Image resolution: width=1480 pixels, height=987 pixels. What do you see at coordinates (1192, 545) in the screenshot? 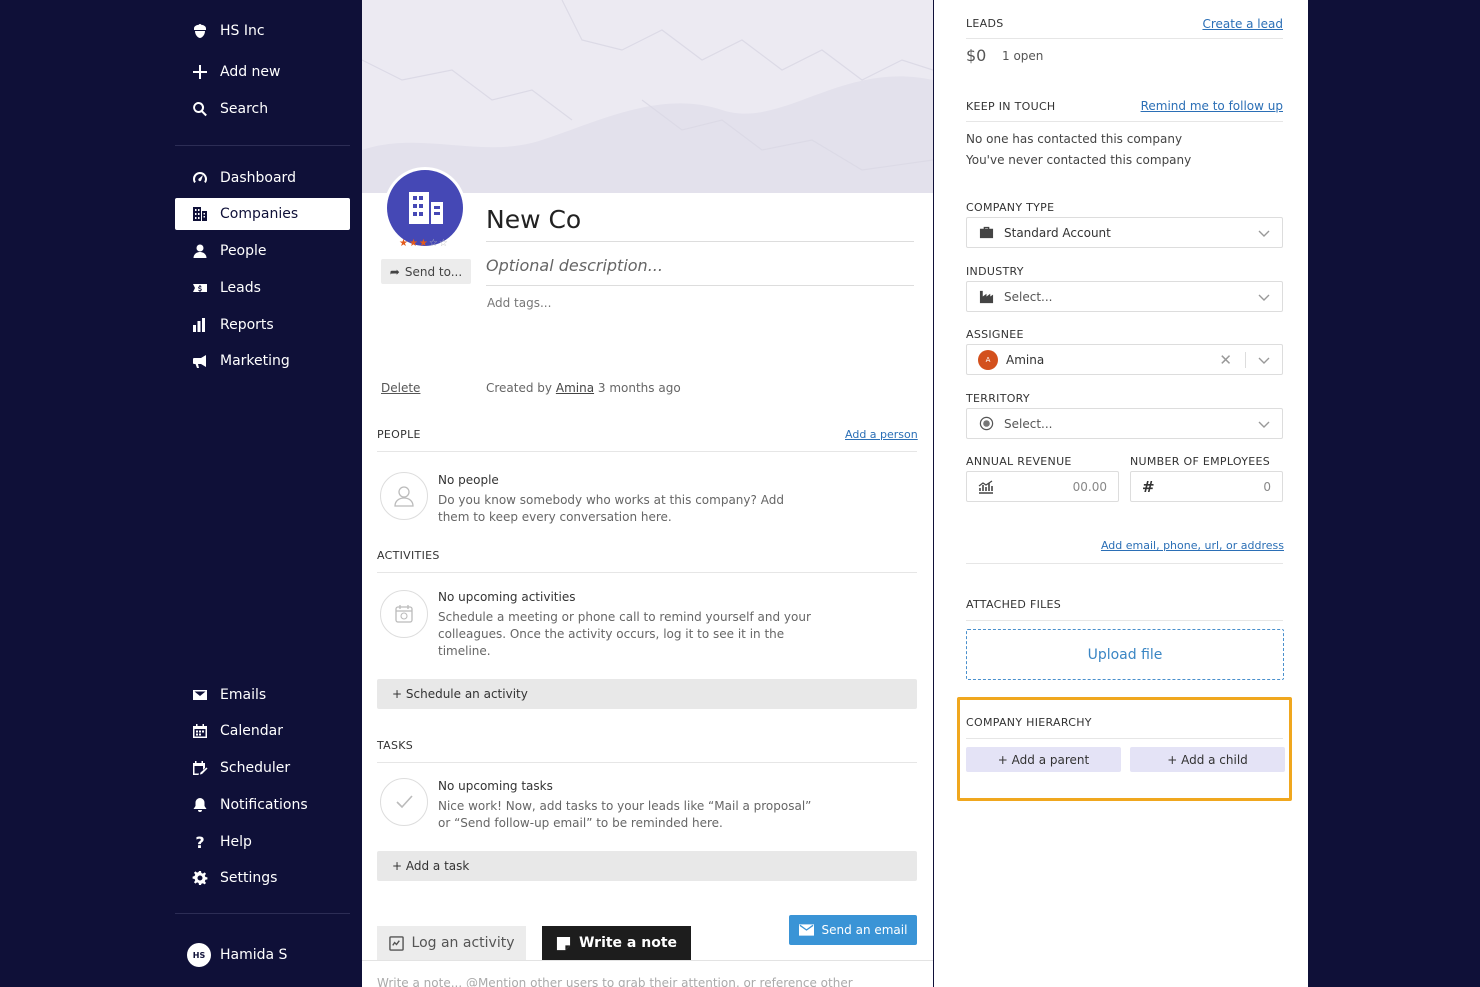
I see `add-contact-info-link: Add email, phone, url, or address` at bounding box center [1192, 545].